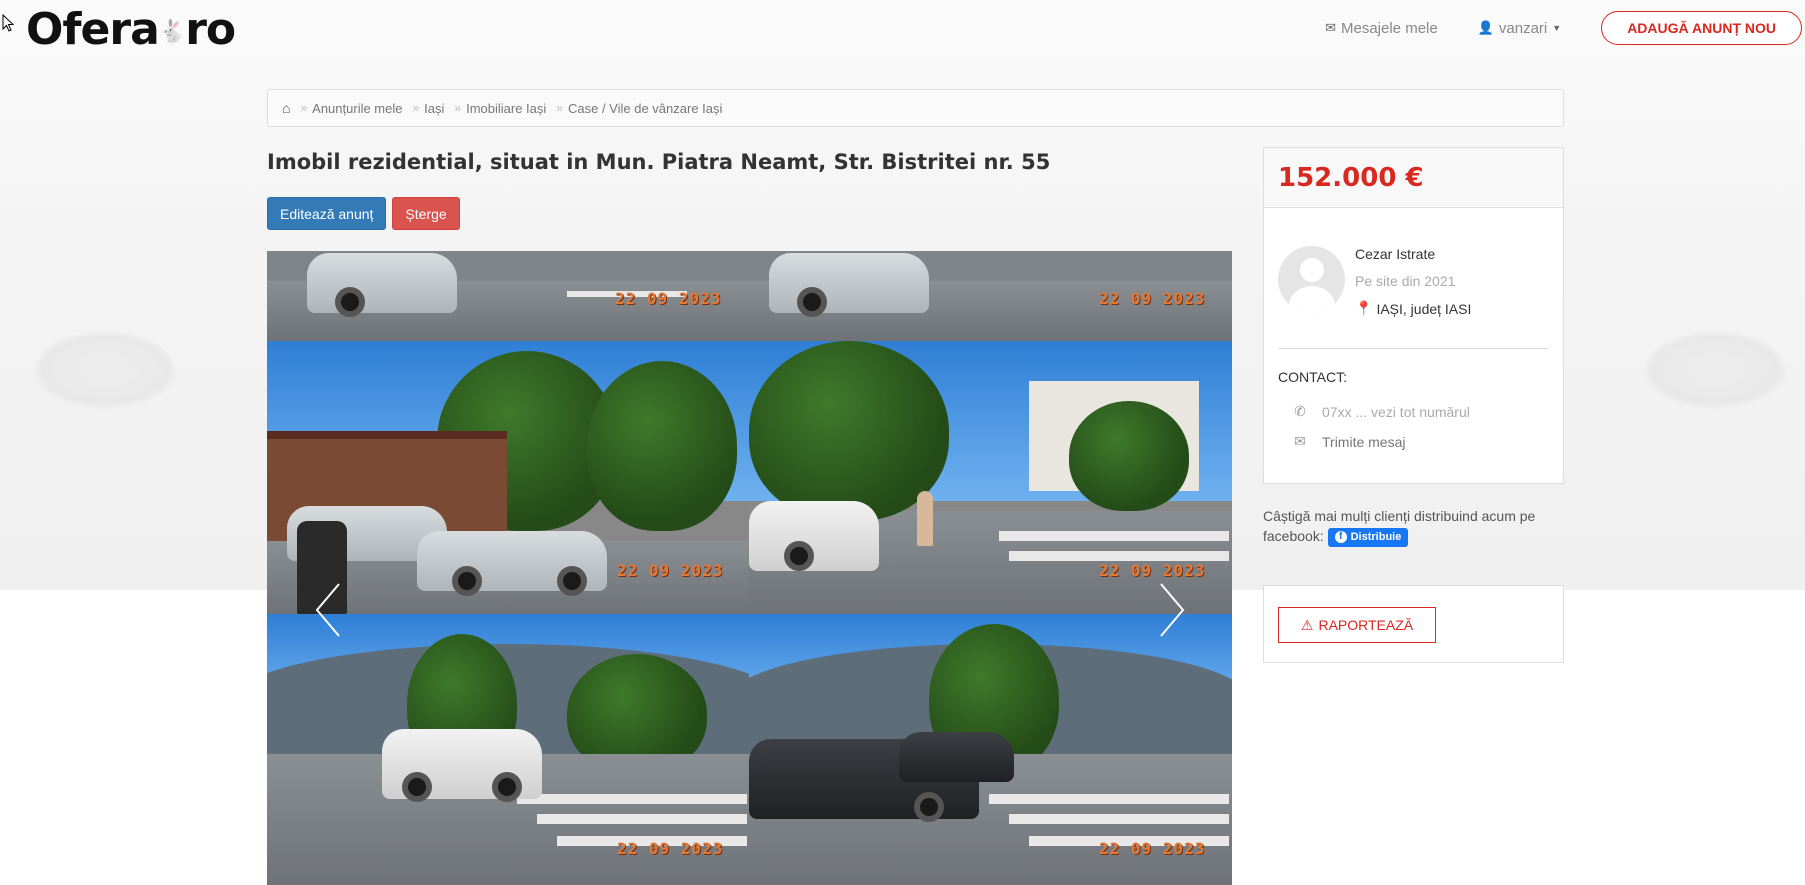  Describe the element at coordinates (1312, 377) in the screenshot. I see `contact-label: CONTACT:` at that location.